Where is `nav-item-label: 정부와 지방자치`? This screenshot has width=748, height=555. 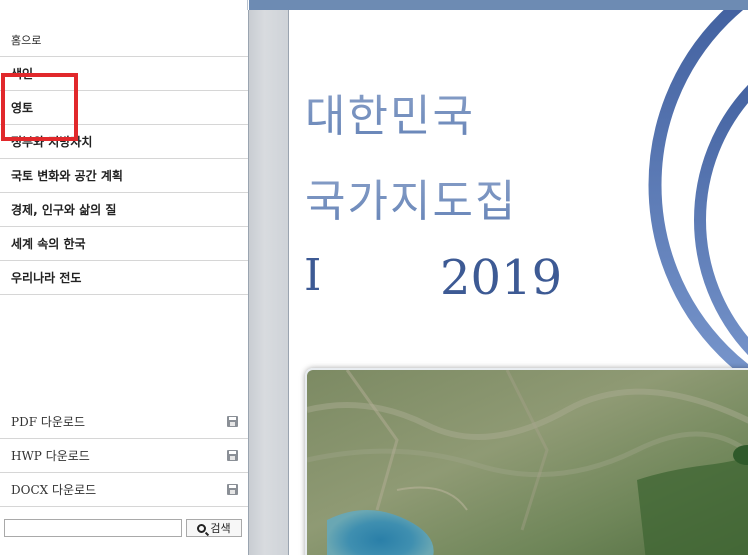 nav-item-label: 정부와 지방자치 is located at coordinates (52, 142).